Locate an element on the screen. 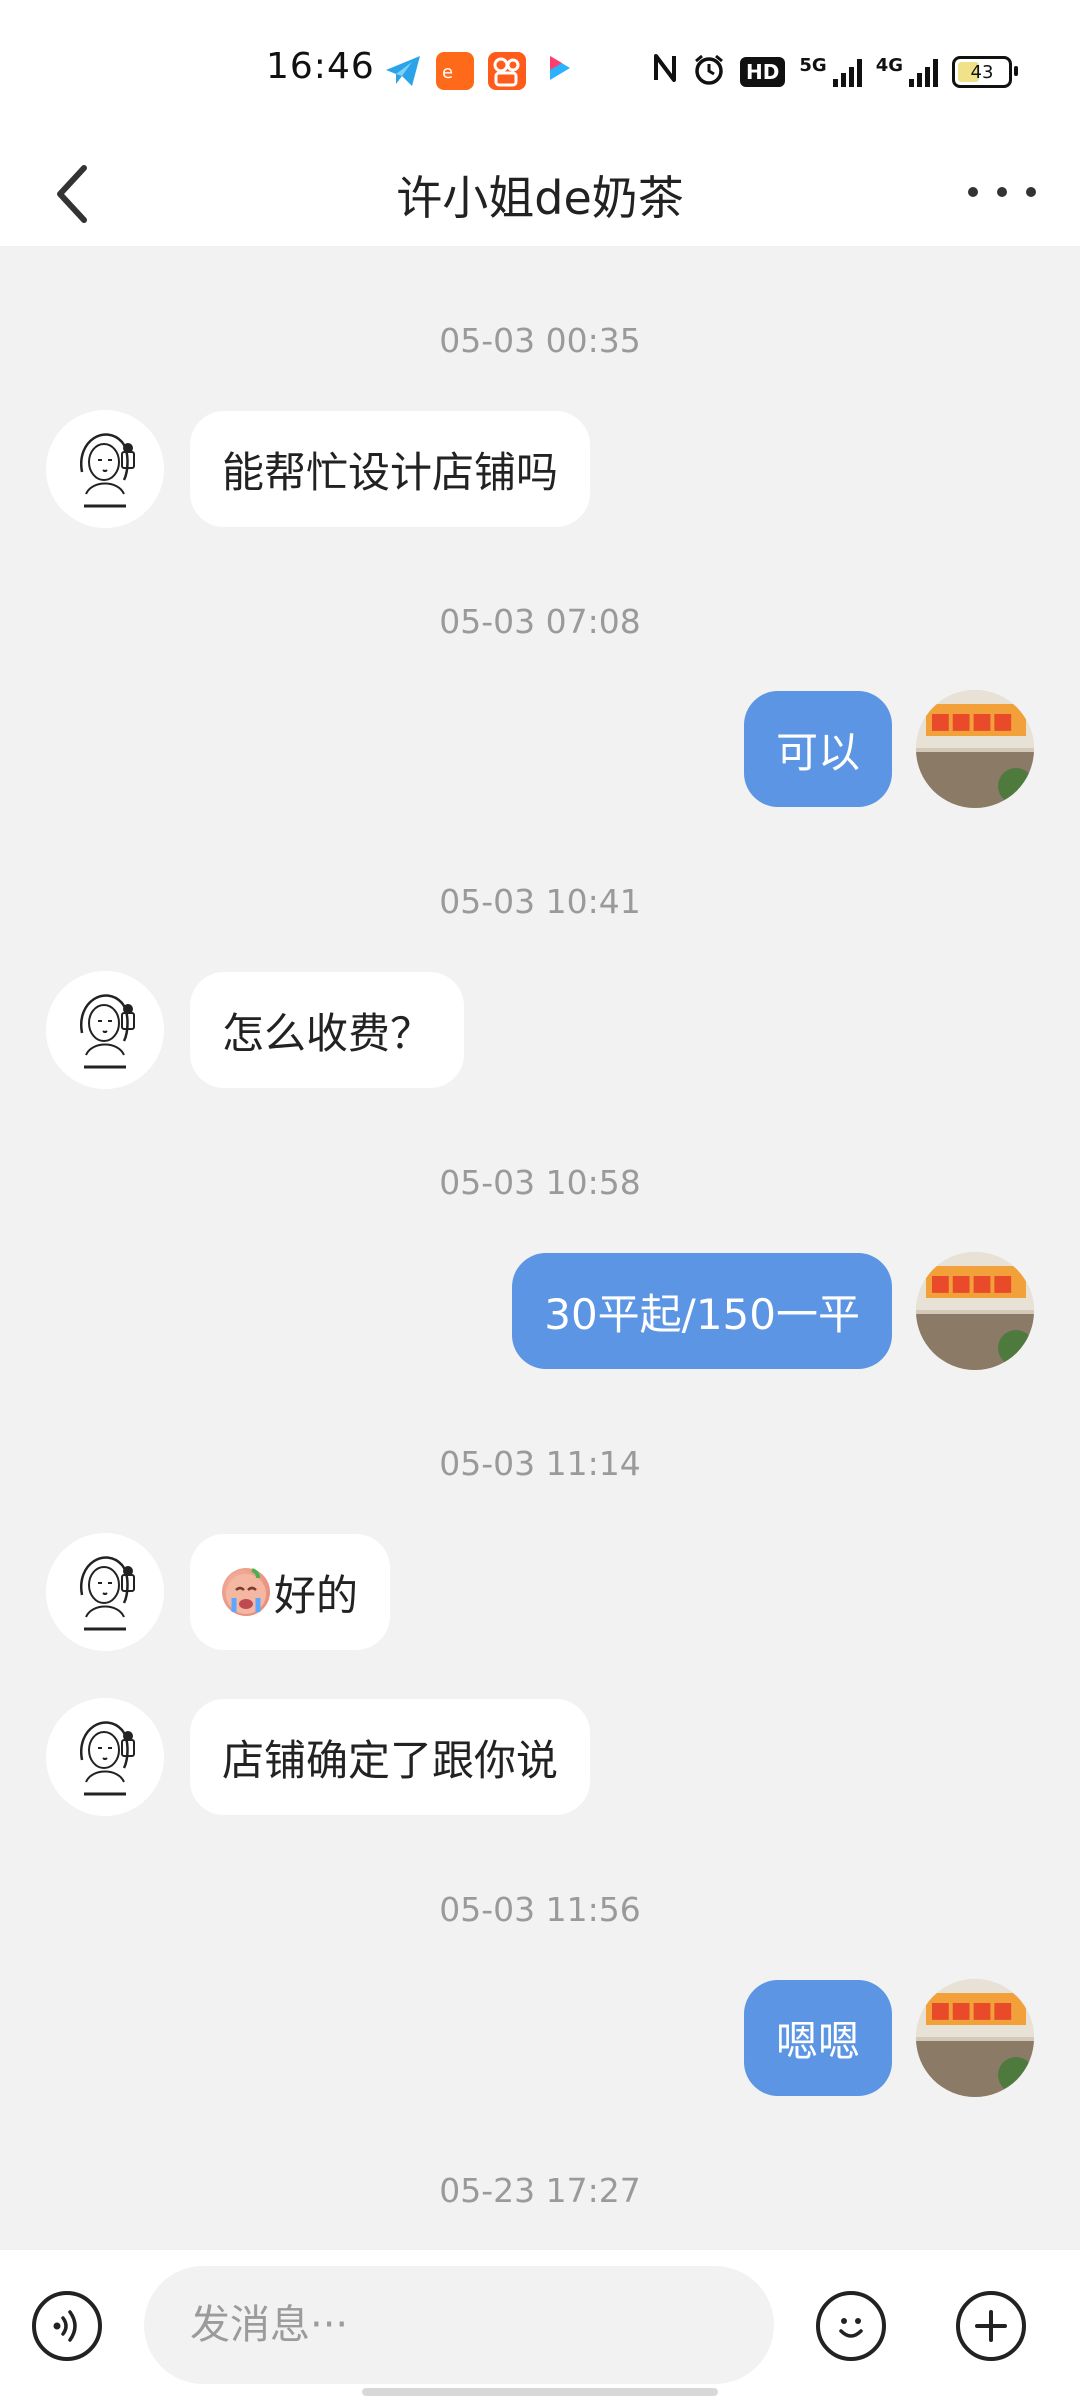 The height and width of the screenshot is (2400, 1080). voice-wave-icon is located at coordinates (65, 2326).